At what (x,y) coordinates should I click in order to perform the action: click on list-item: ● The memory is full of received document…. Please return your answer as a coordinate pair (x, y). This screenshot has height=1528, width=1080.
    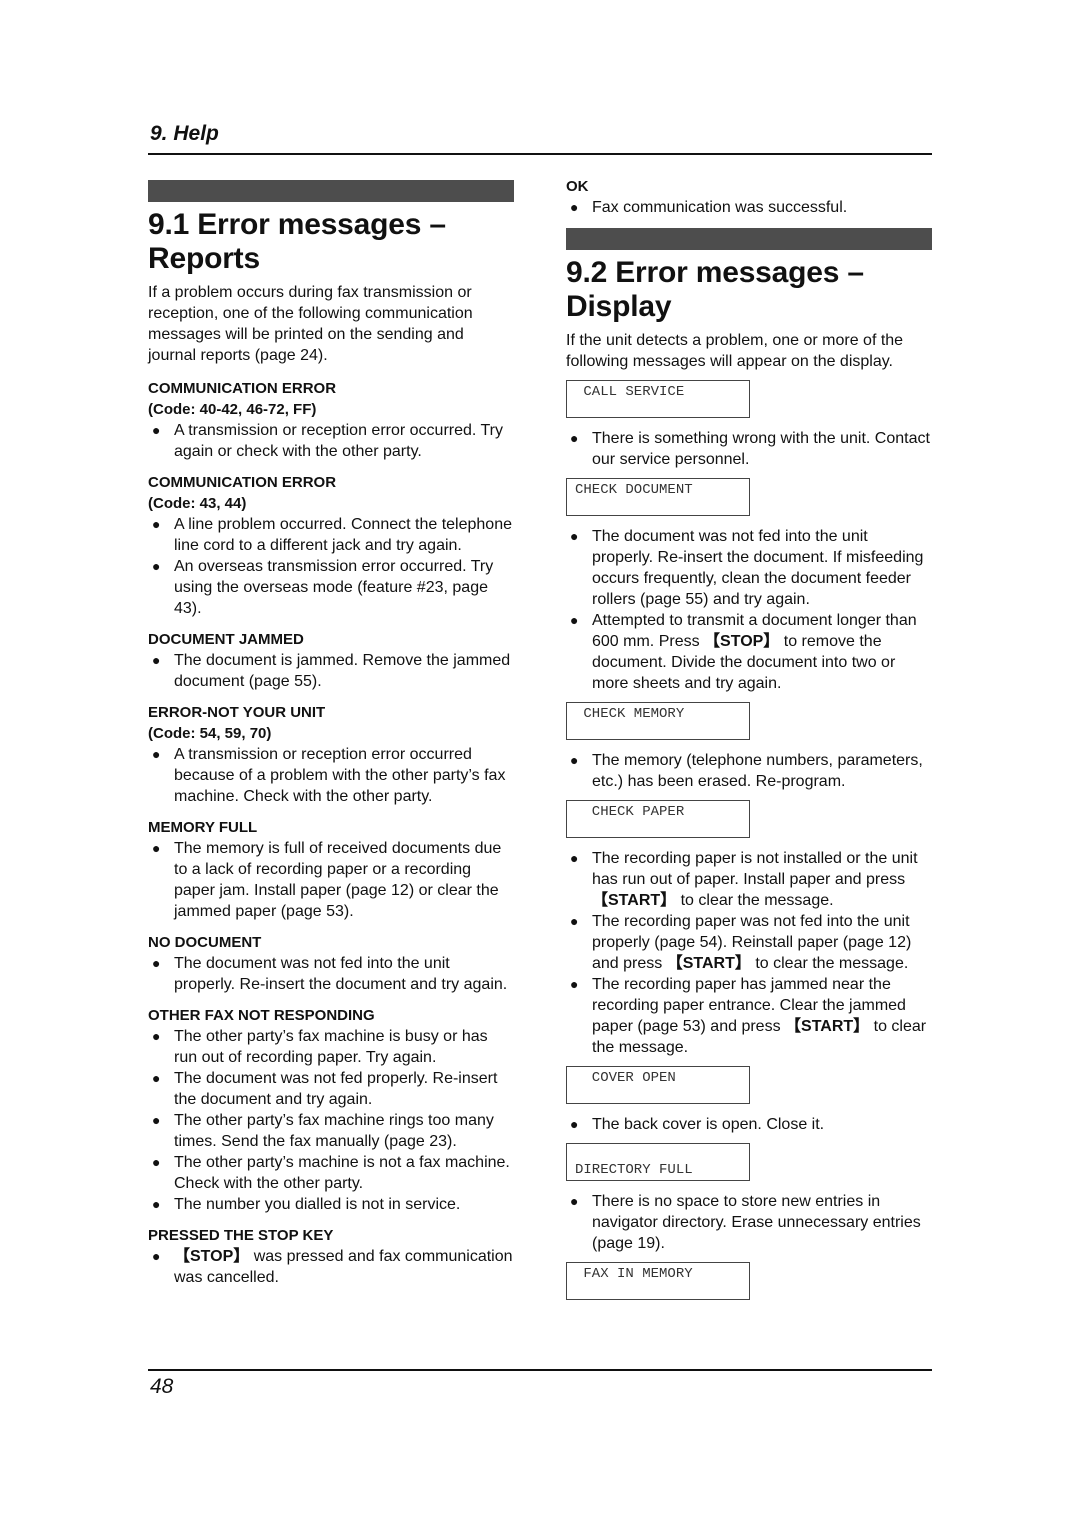
    Looking at the image, I should click on (327, 880).